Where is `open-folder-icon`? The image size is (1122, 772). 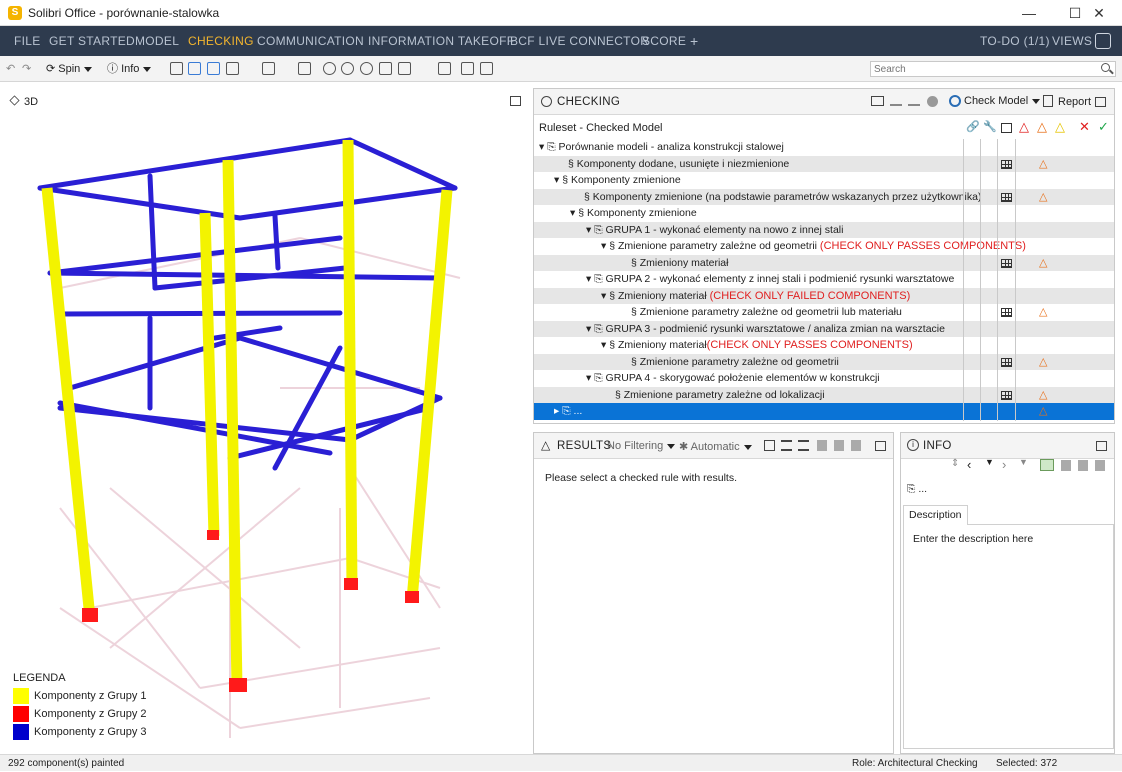
open-folder-icon is located at coordinates (877, 101).